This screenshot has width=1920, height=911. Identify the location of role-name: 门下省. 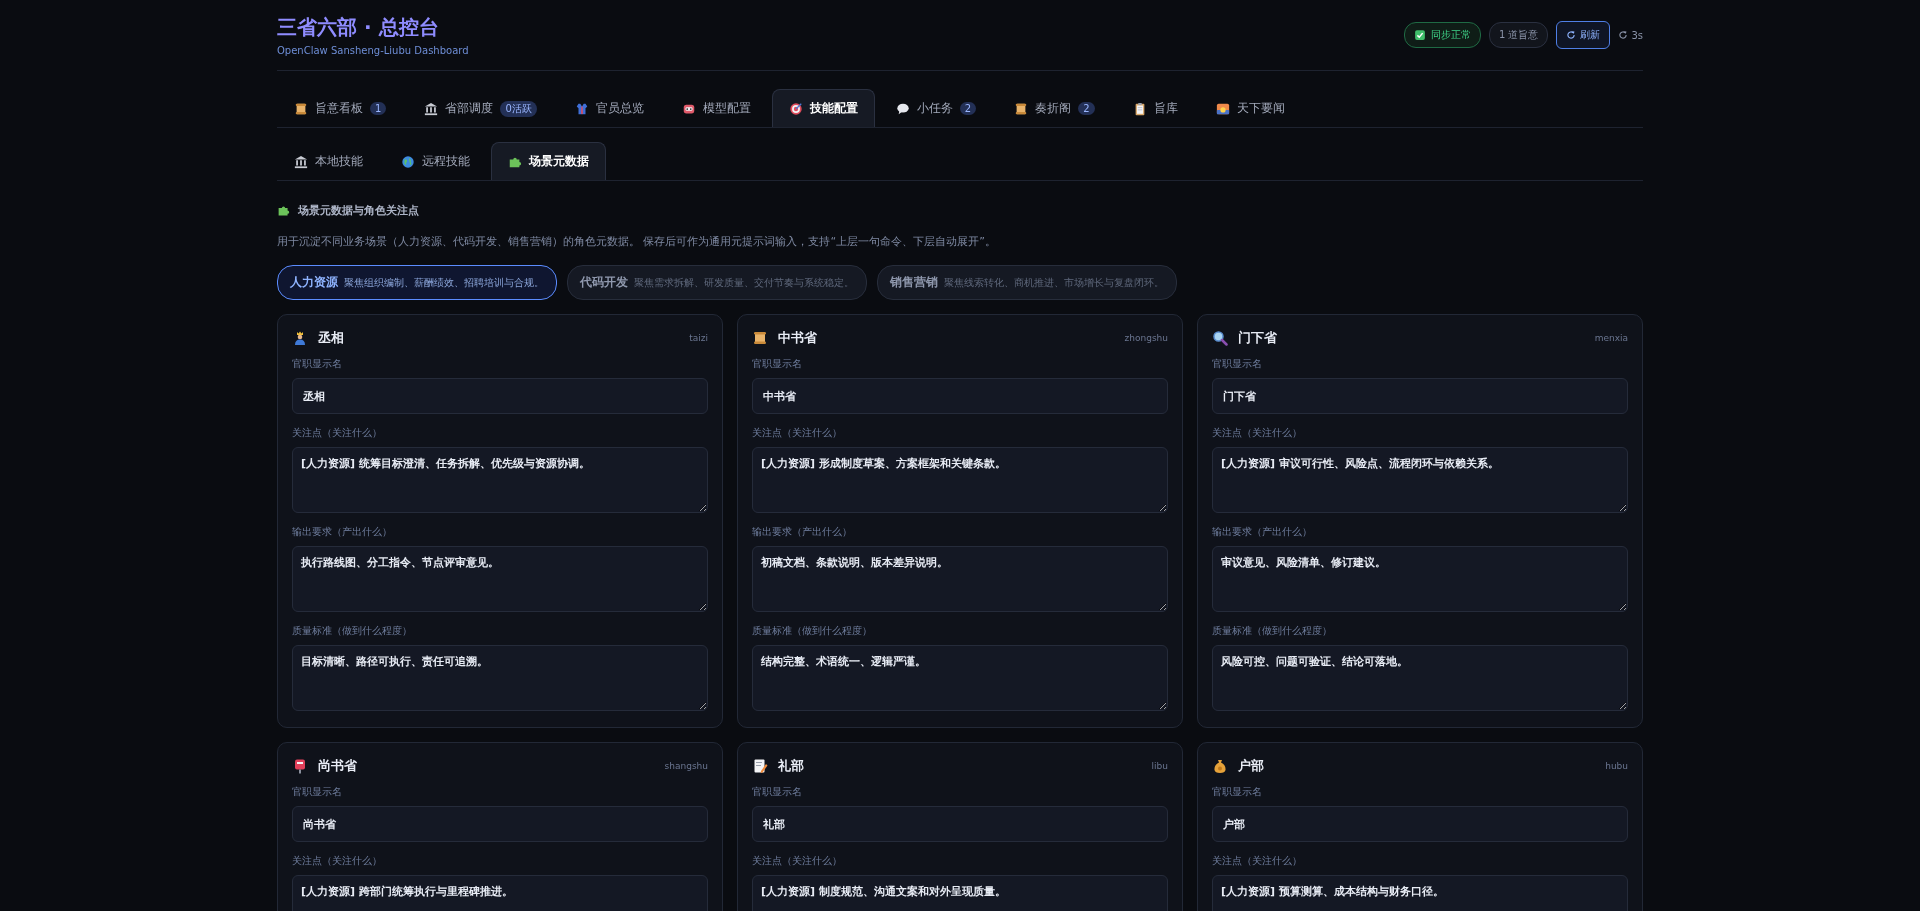
(1258, 338).